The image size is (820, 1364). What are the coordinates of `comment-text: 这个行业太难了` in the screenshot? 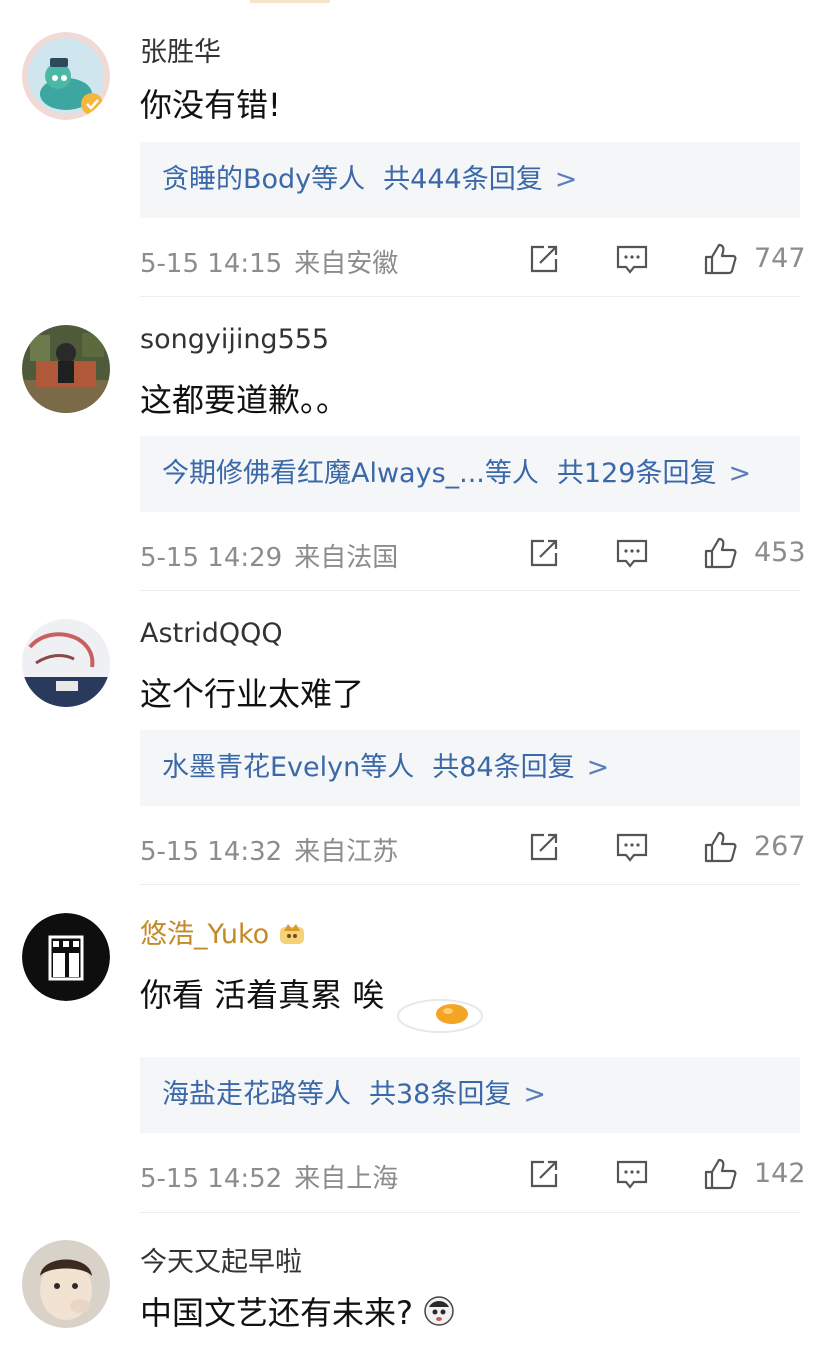 It's located at (252, 694).